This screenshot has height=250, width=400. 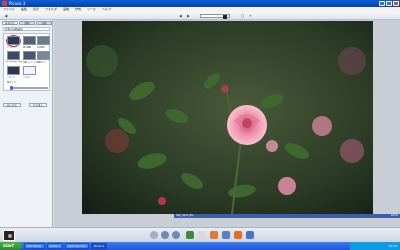 What do you see at coordinates (17, 3) in the screenshot?
I see `window-title: Picasa 3` at bounding box center [17, 3].